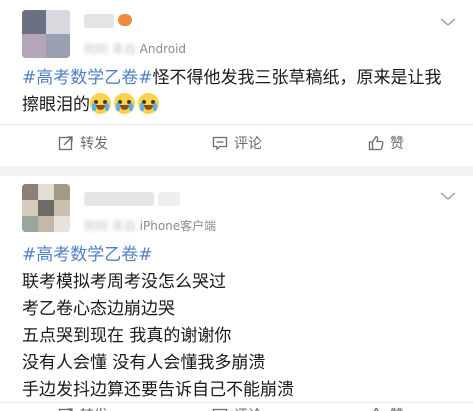 The width and height of the screenshot is (473, 411). I want to click on post-text-line: 联考模拟考周考没怎么哭过, so click(124, 282).